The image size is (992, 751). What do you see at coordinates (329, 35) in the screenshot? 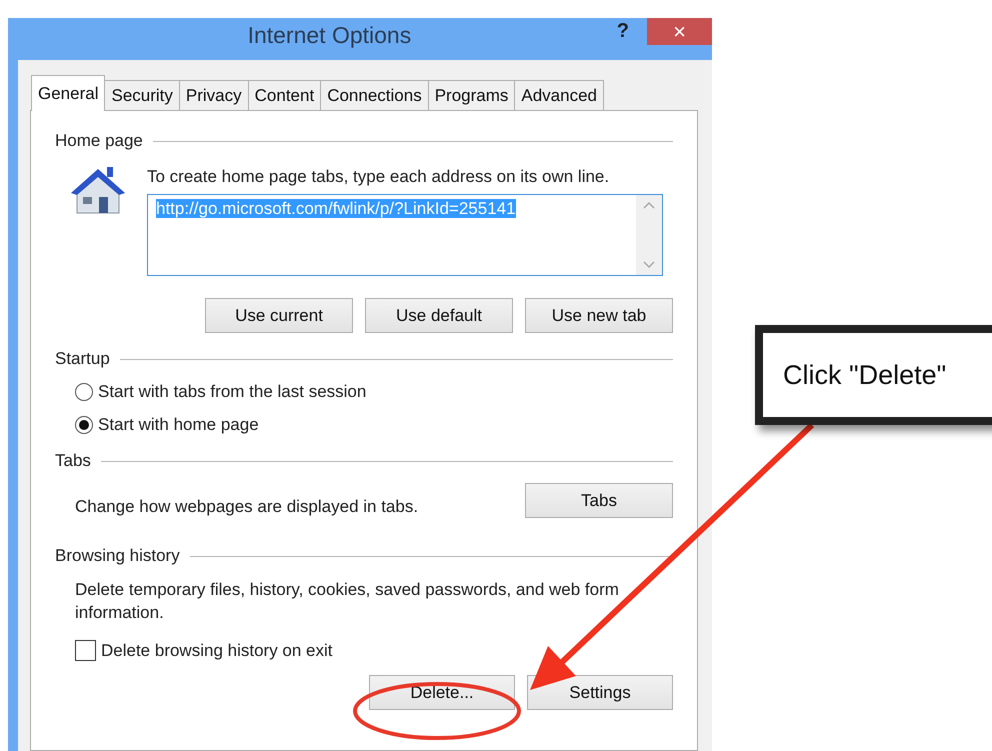
I see `window-title: Internet Options` at bounding box center [329, 35].